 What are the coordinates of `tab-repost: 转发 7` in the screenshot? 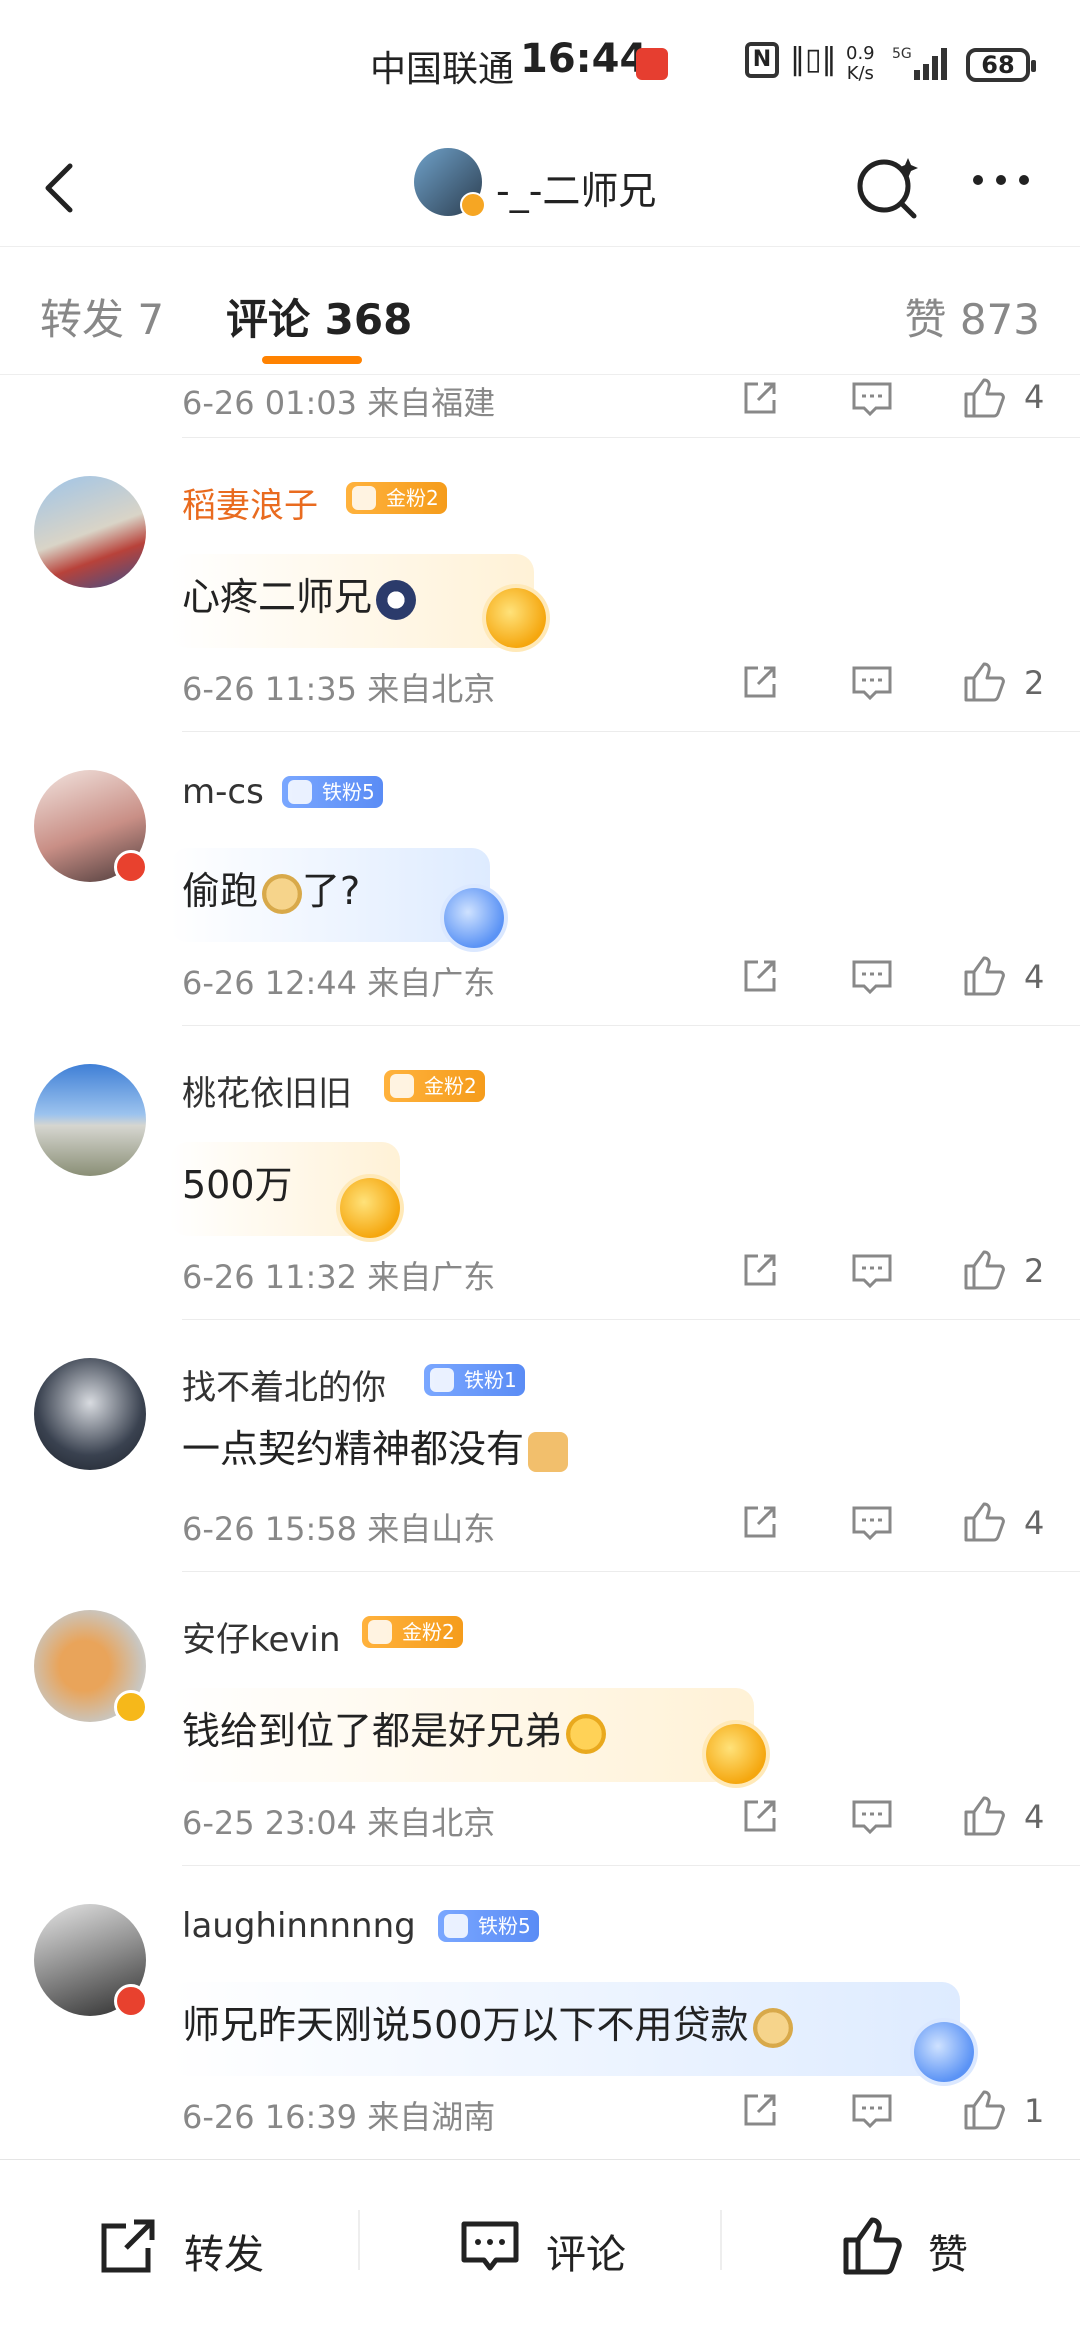 It's located at (102, 316).